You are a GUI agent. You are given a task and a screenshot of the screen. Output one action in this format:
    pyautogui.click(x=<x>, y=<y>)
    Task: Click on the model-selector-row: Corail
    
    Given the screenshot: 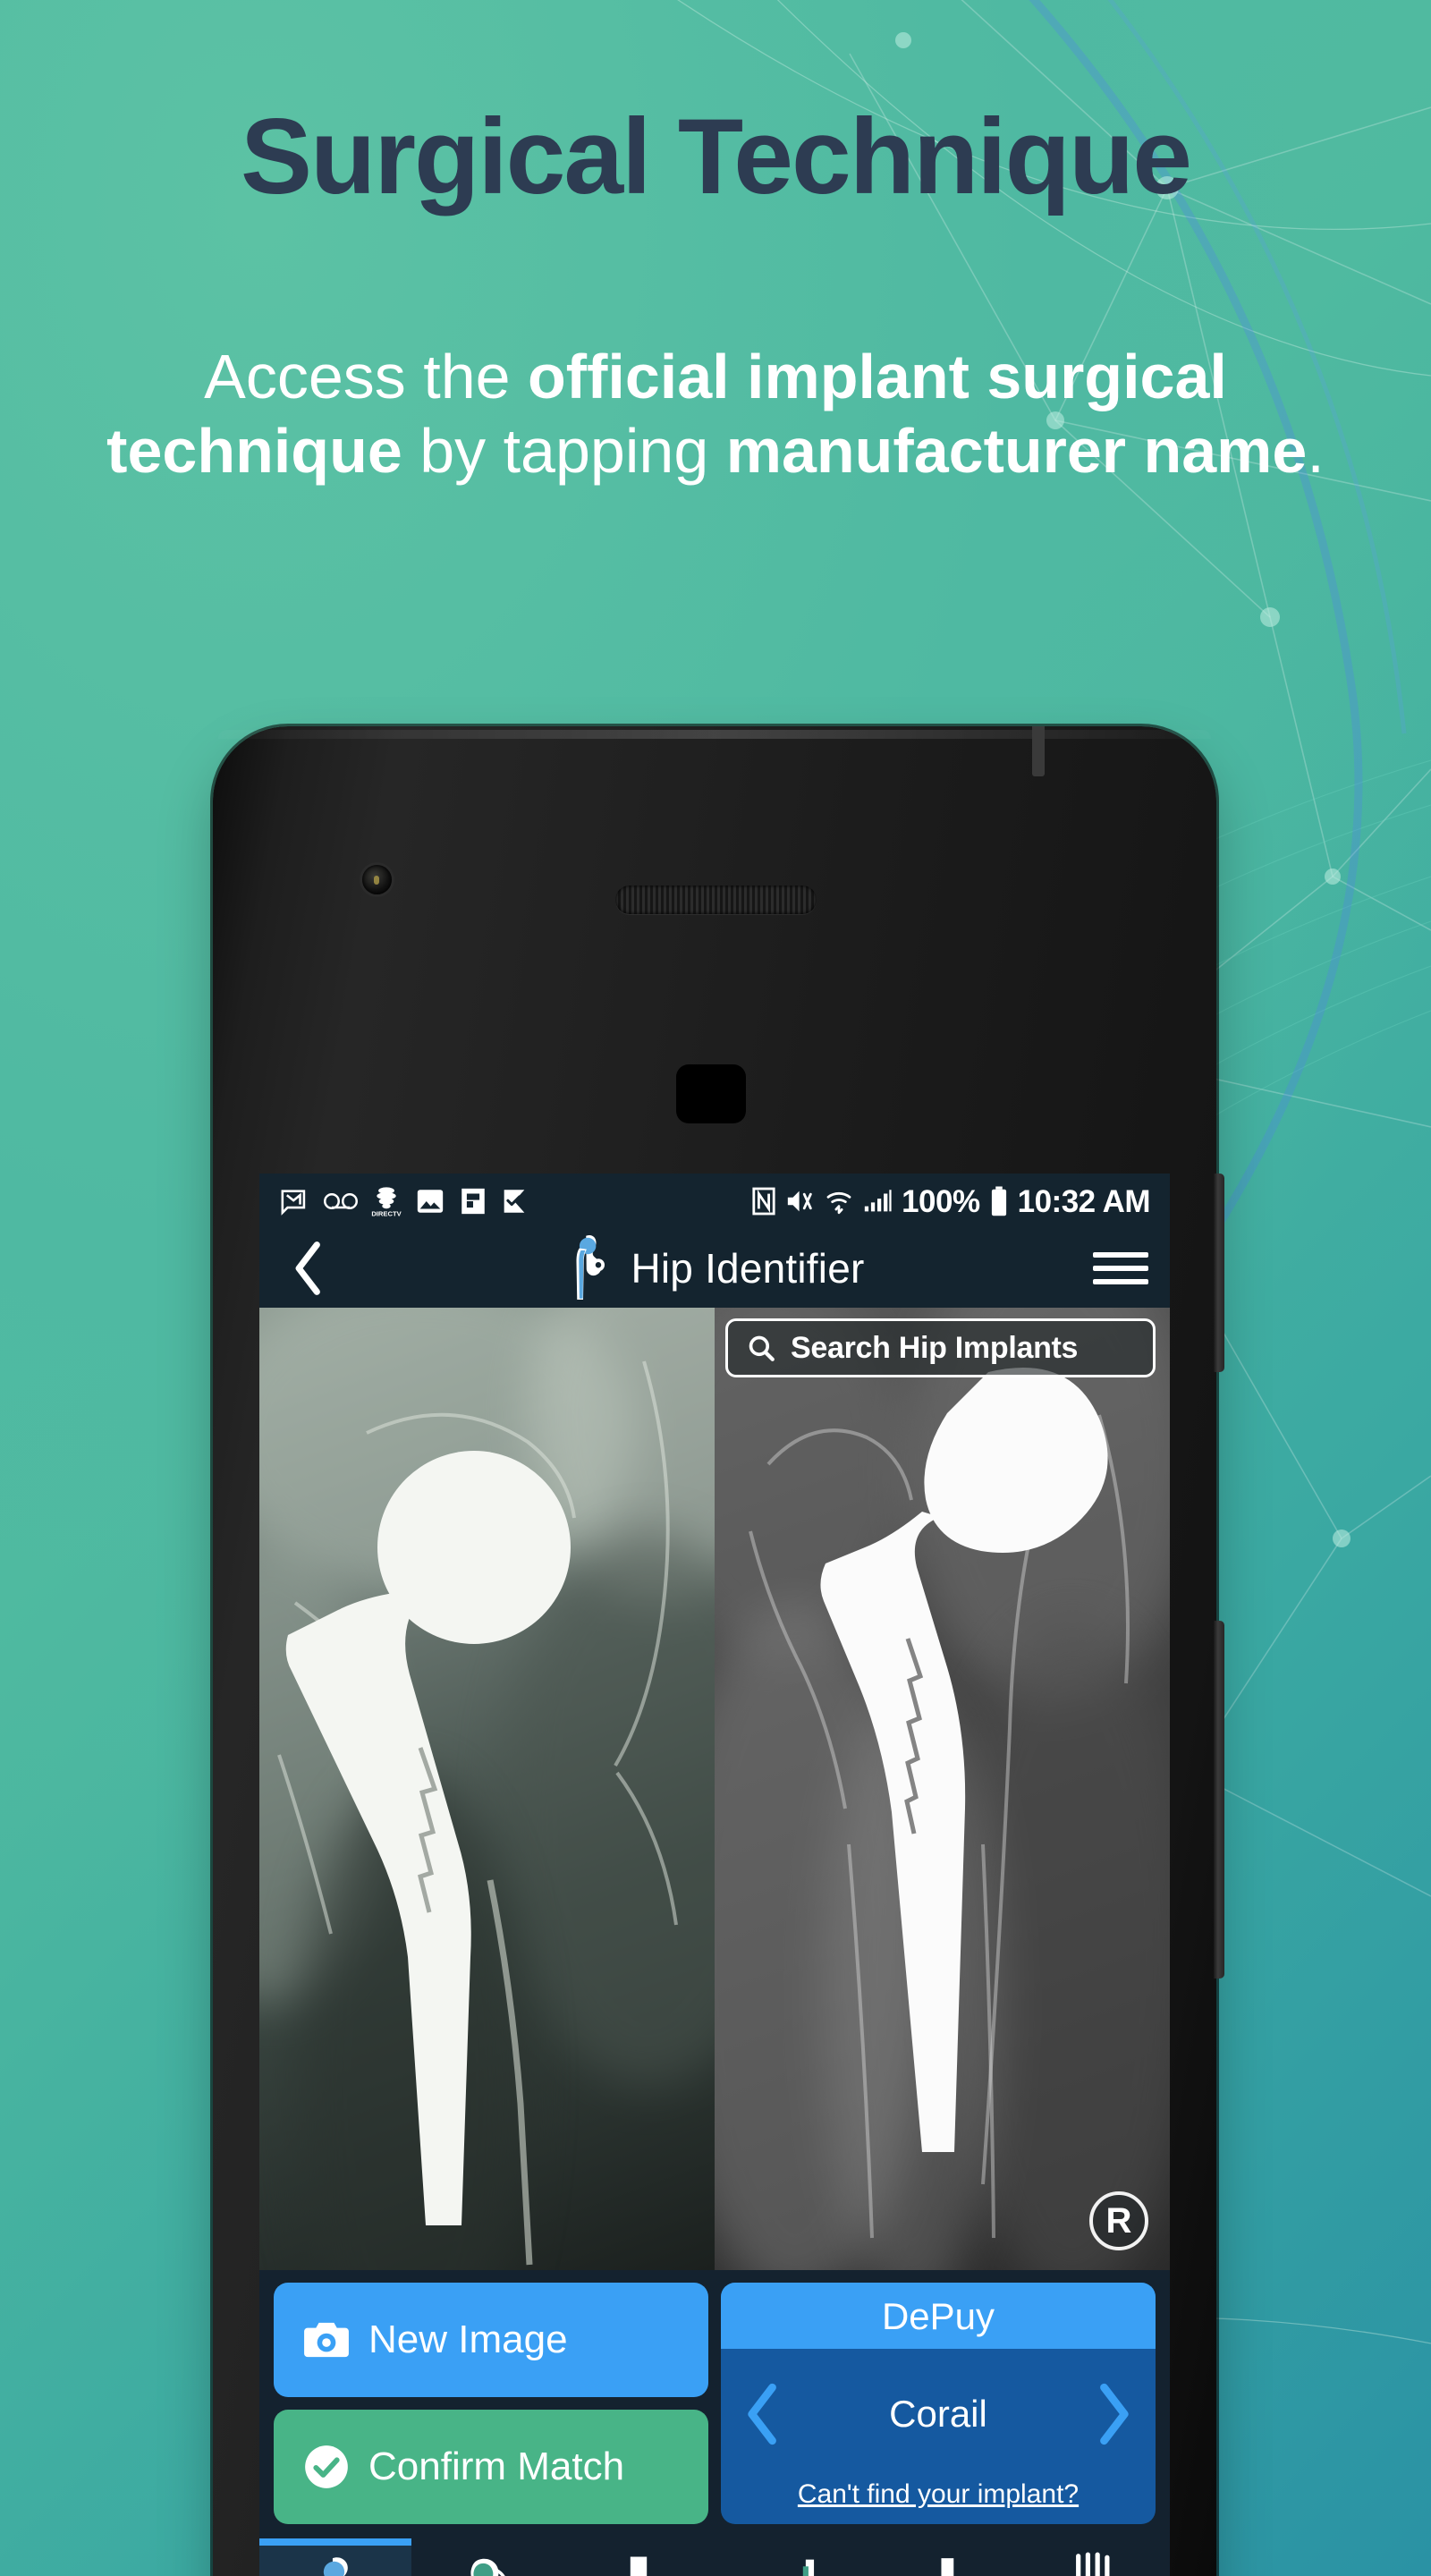 What is the action you would take?
    pyautogui.click(x=939, y=2414)
    